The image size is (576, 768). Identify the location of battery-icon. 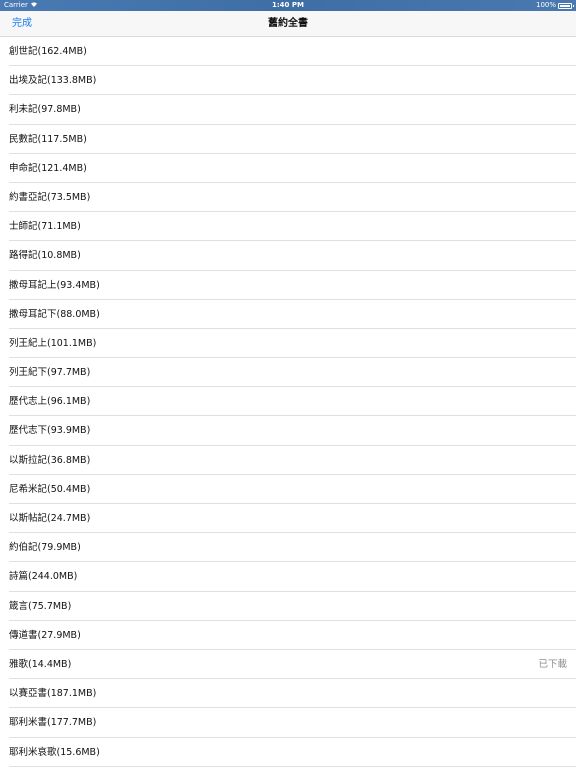
(566, 5).